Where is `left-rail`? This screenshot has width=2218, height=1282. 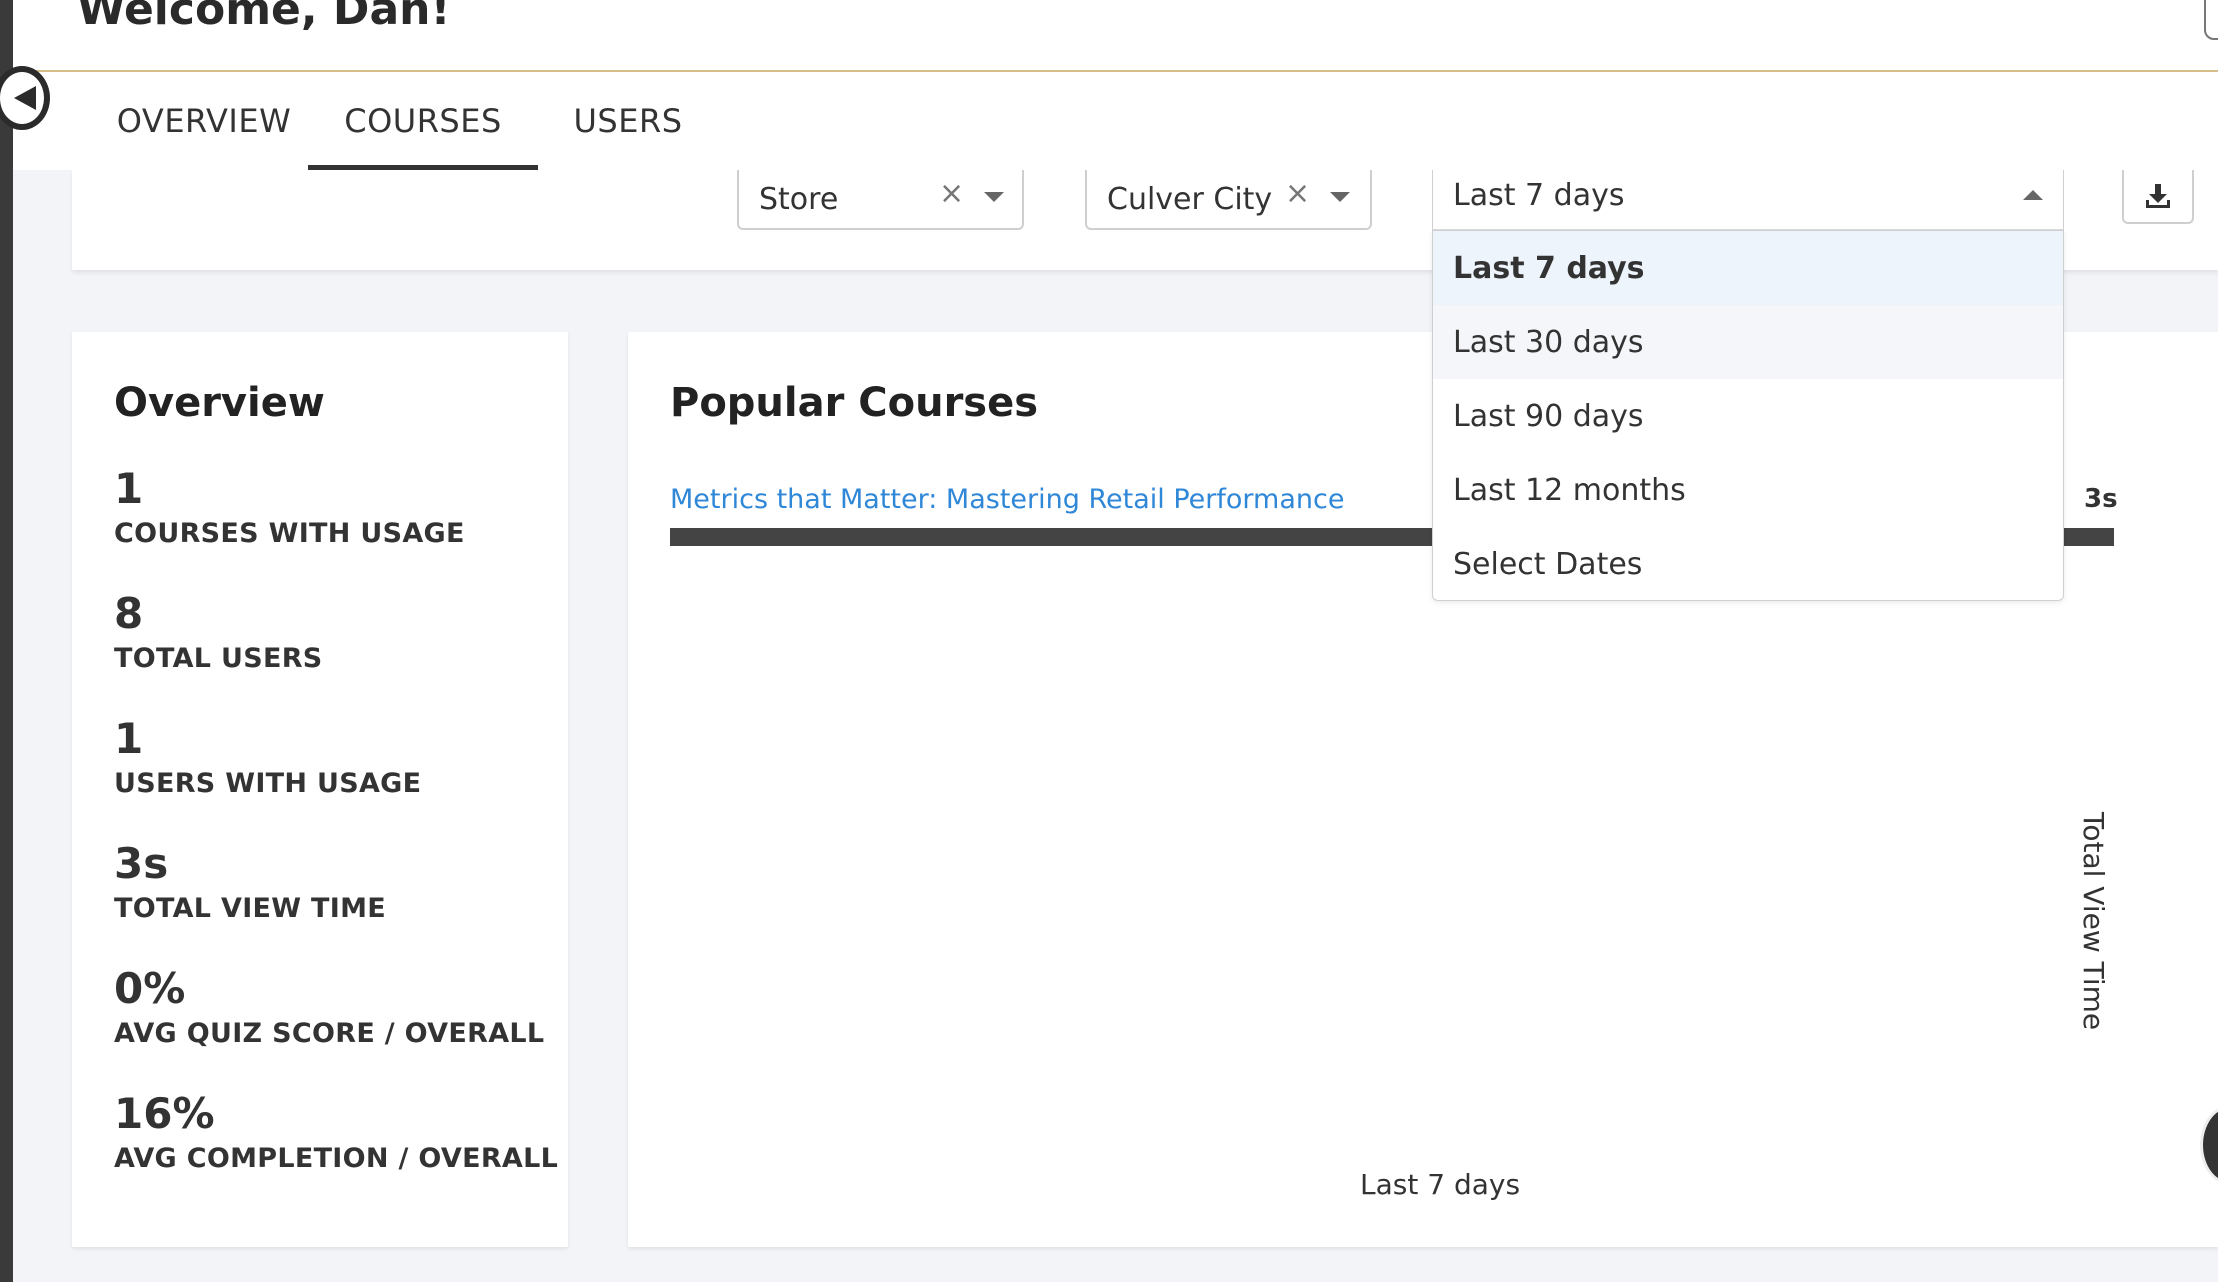
left-rail is located at coordinates (6, 641).